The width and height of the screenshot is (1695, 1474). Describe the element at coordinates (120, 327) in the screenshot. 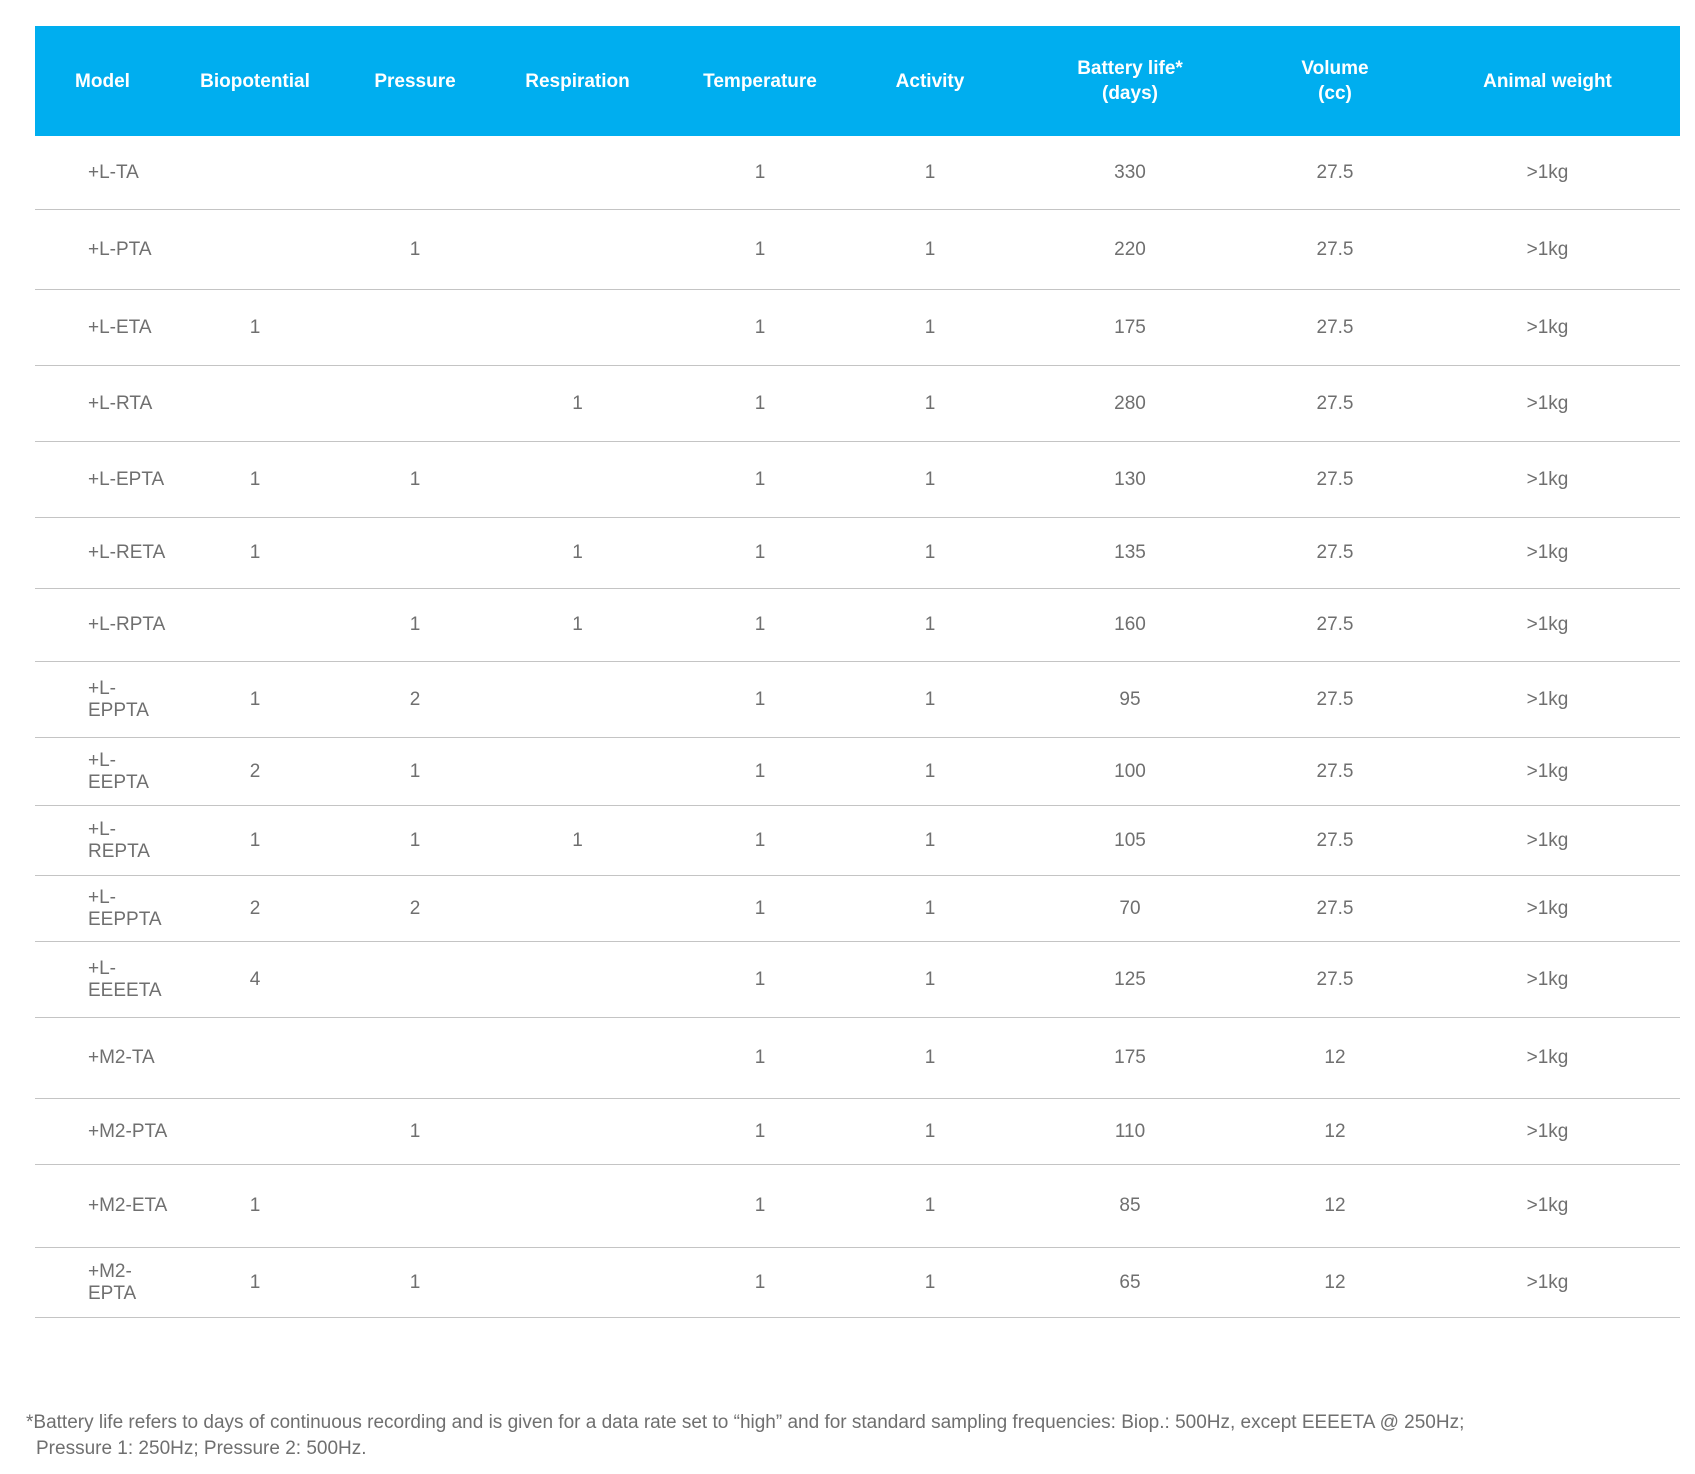

I see `cell-model: +L-ETA` at that location.